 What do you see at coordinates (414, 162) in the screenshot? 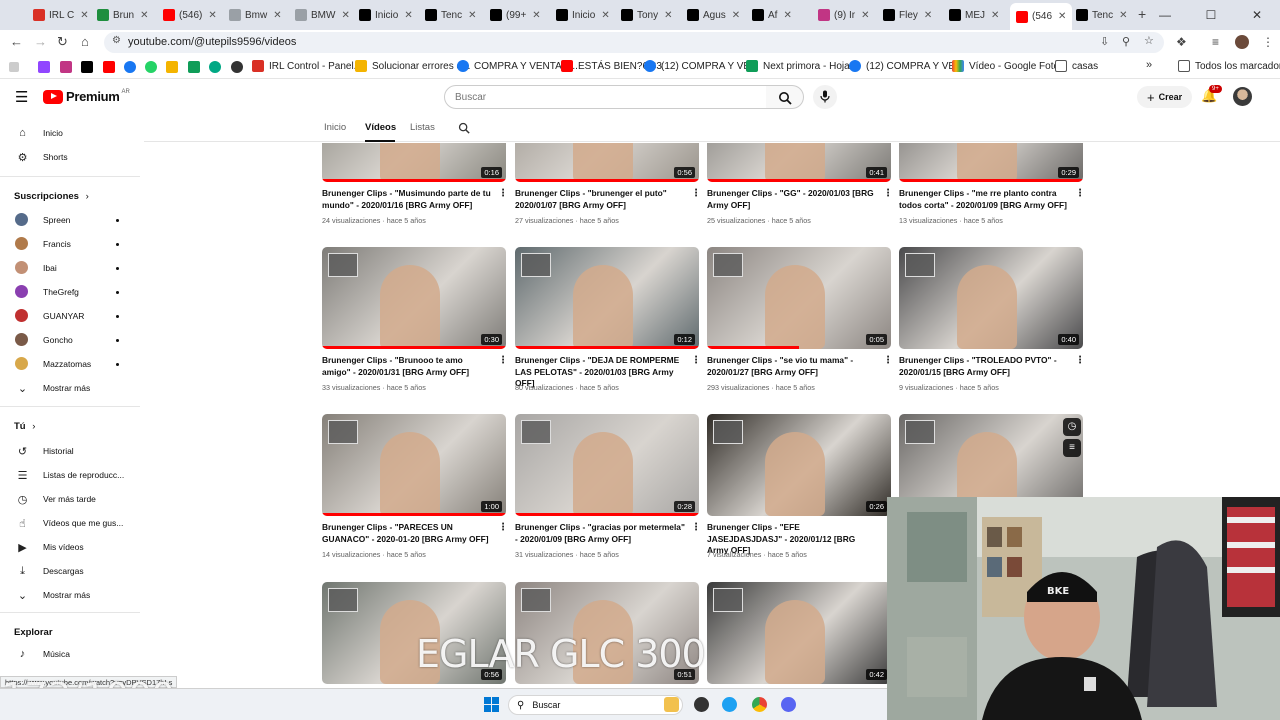
I see `video-thumbnail: 0:16` at bounding box center [414, 162].